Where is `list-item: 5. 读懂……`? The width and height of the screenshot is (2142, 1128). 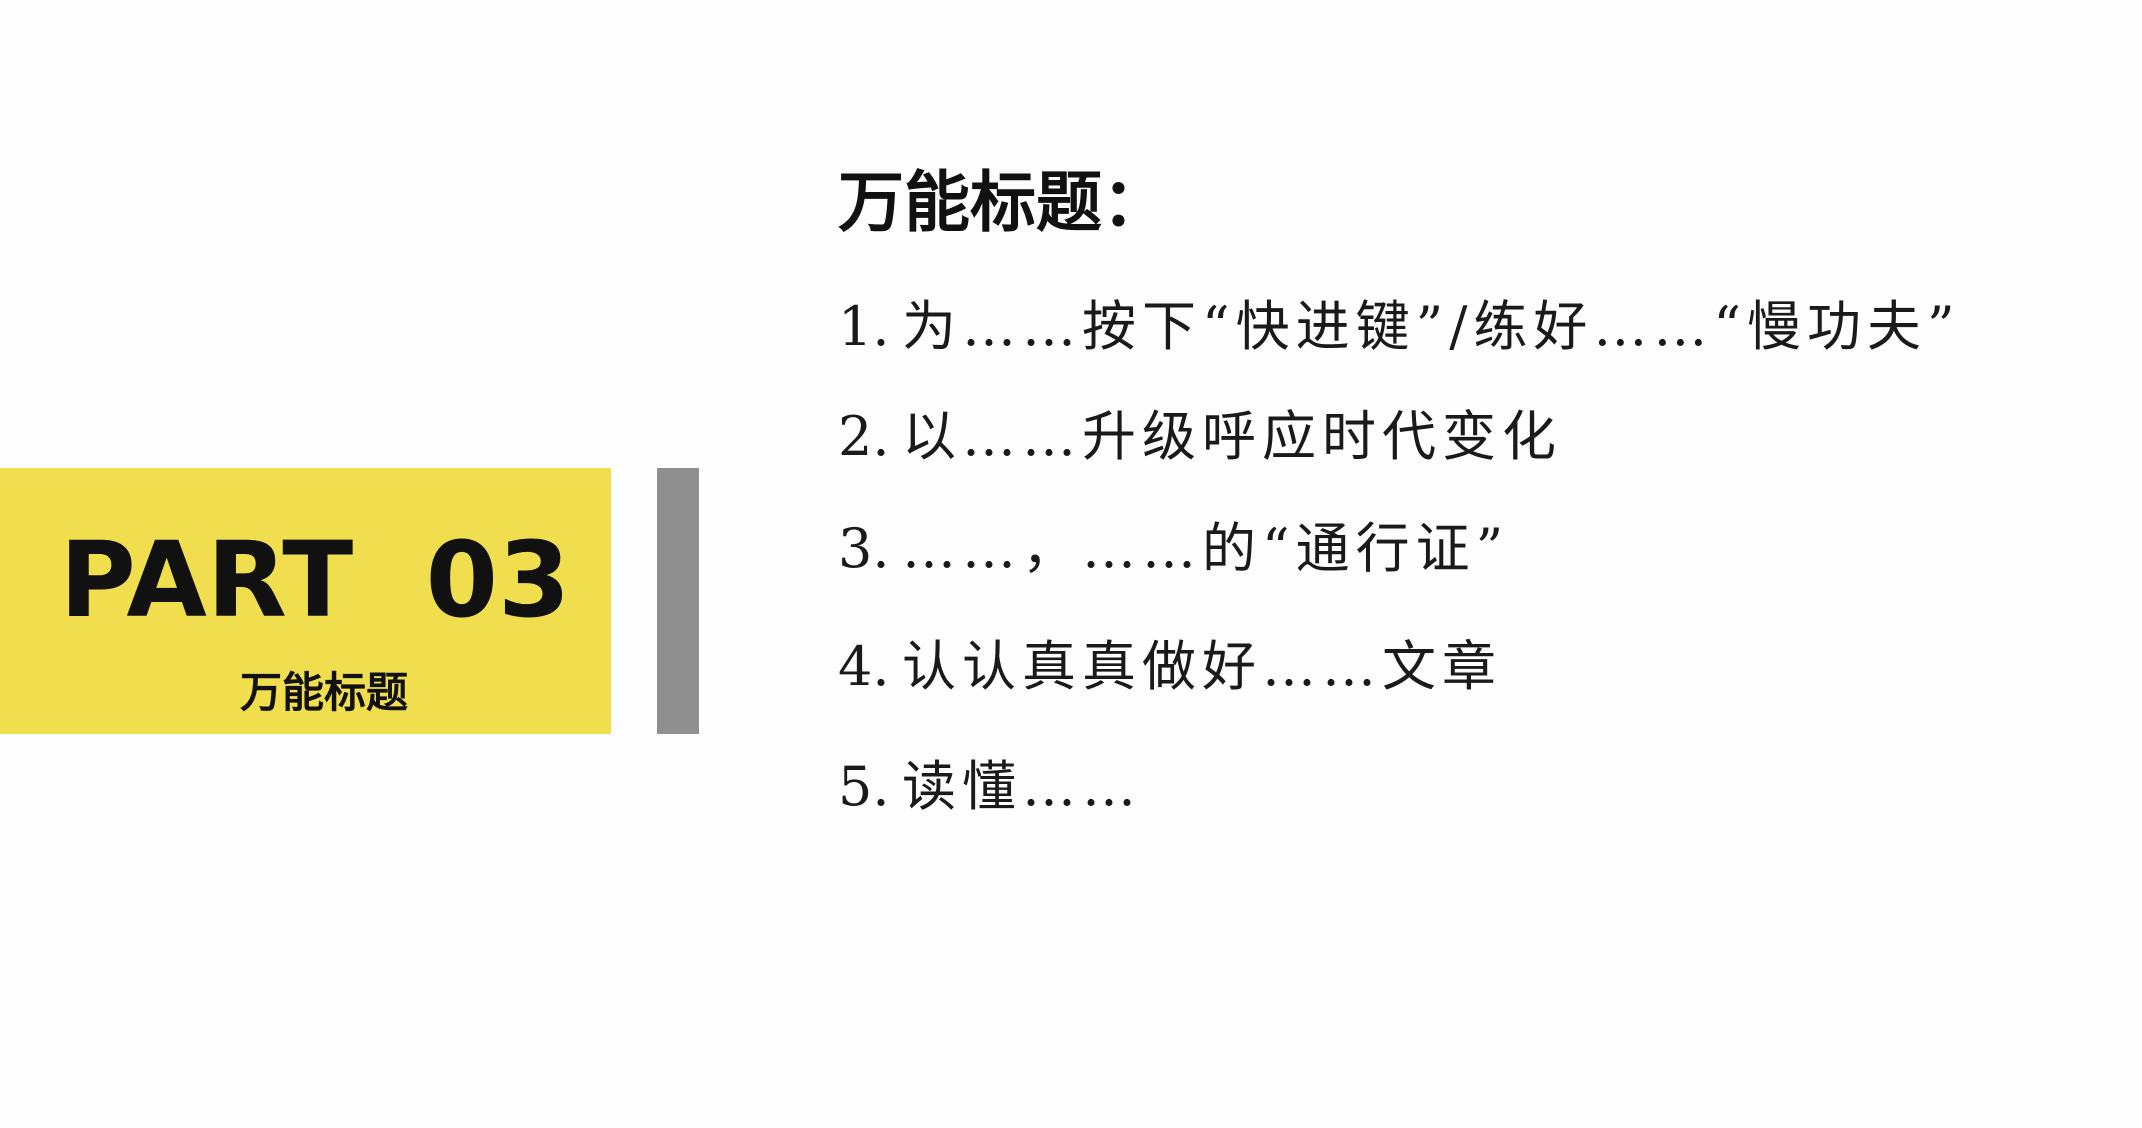 list-item: 5. 读懂…… is located at coordinates (990, 787).